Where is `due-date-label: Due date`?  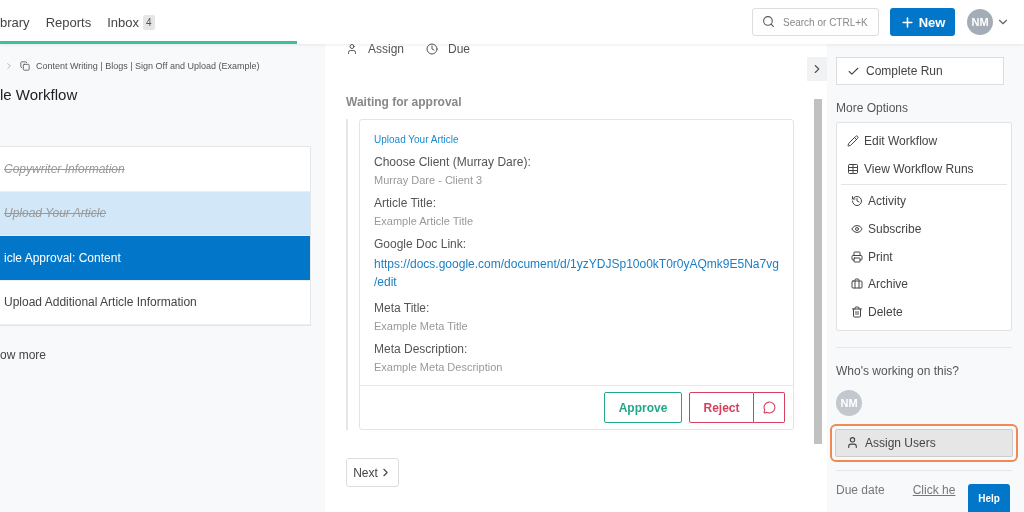
due-date-label: Due date is located at coordinates (860, 489).